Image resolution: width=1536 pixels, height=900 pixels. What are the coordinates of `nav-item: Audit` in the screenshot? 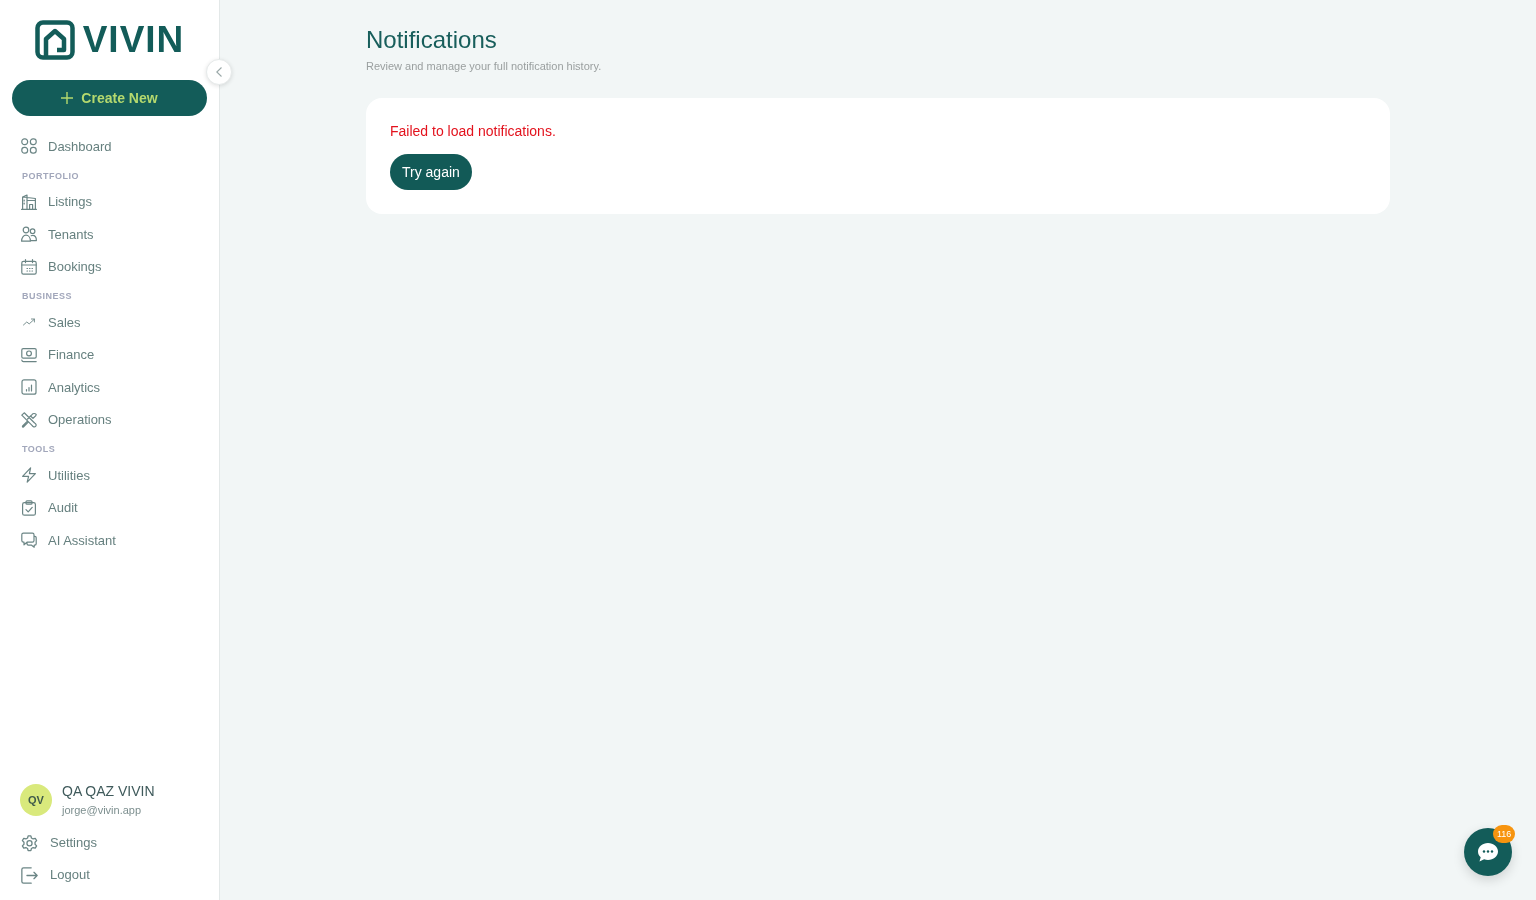 It's located at (49, 507).